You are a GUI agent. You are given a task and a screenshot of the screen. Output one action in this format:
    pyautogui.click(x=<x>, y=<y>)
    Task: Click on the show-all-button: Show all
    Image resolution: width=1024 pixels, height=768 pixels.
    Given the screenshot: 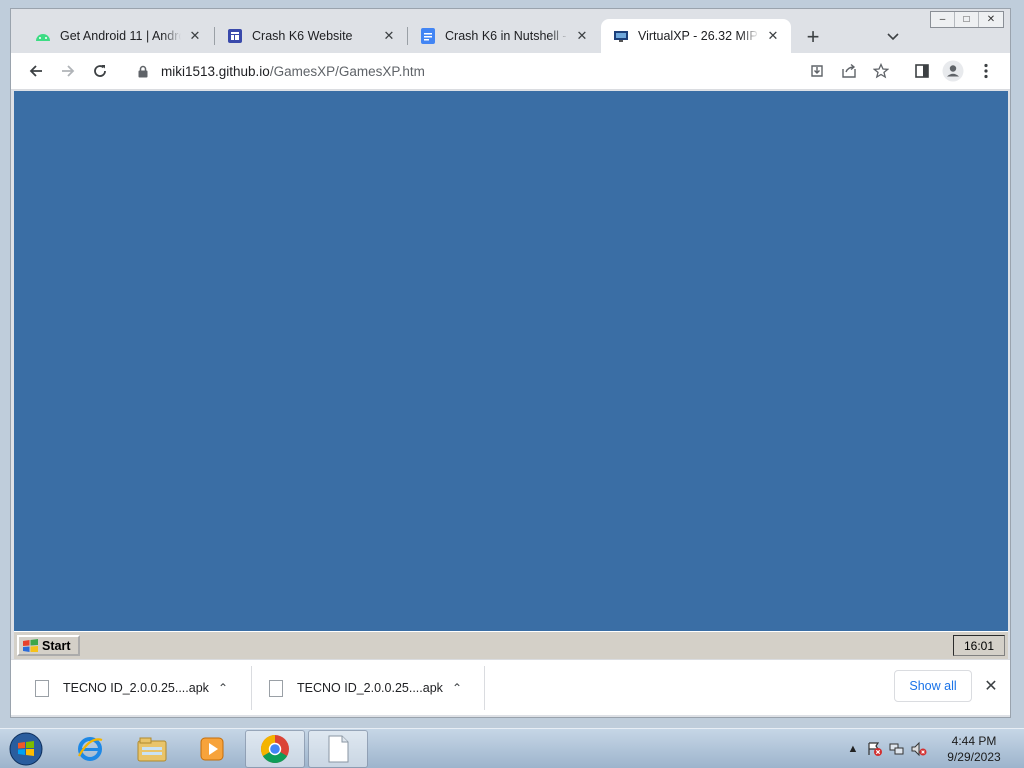 What is the action you would take?
    pyautogui.click(x=933, y=686)
    